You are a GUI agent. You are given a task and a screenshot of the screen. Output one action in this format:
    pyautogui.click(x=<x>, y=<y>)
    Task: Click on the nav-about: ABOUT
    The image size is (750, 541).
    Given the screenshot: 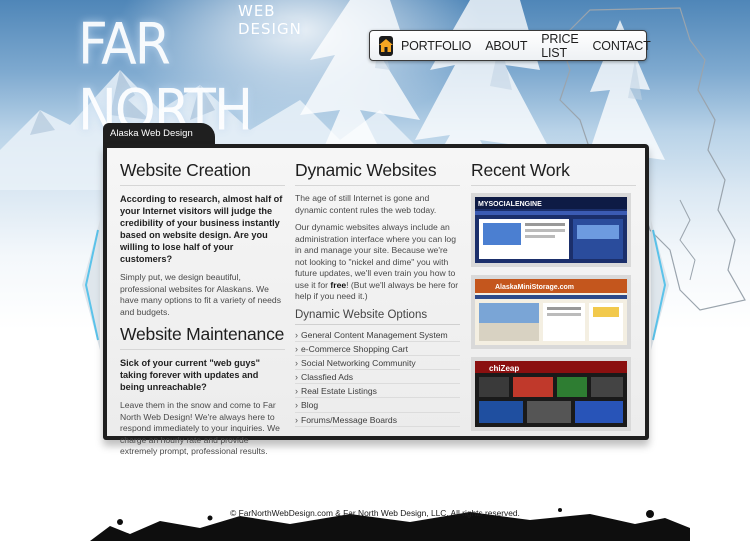 What is the action you would take?
    pyautogui.click(x=506, y=46)
    